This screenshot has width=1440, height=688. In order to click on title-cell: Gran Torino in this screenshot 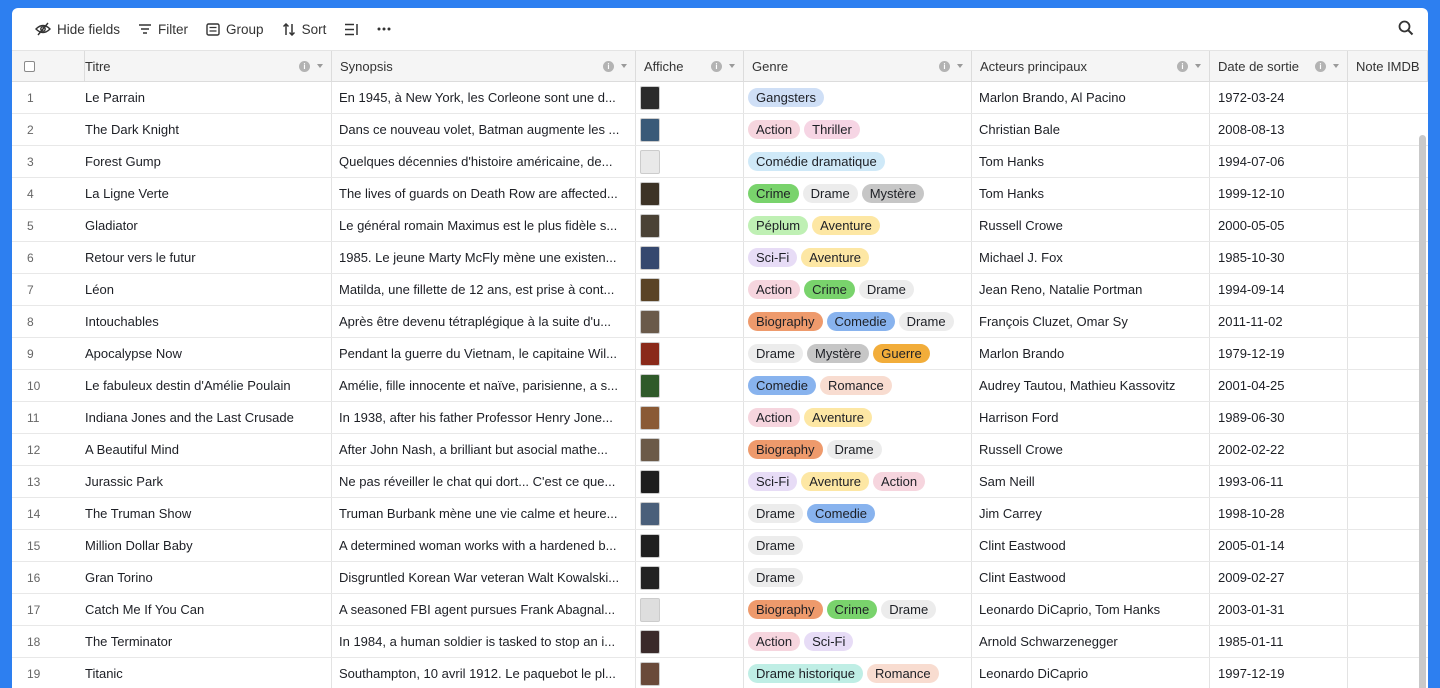, I will do `click(208, 577)`.